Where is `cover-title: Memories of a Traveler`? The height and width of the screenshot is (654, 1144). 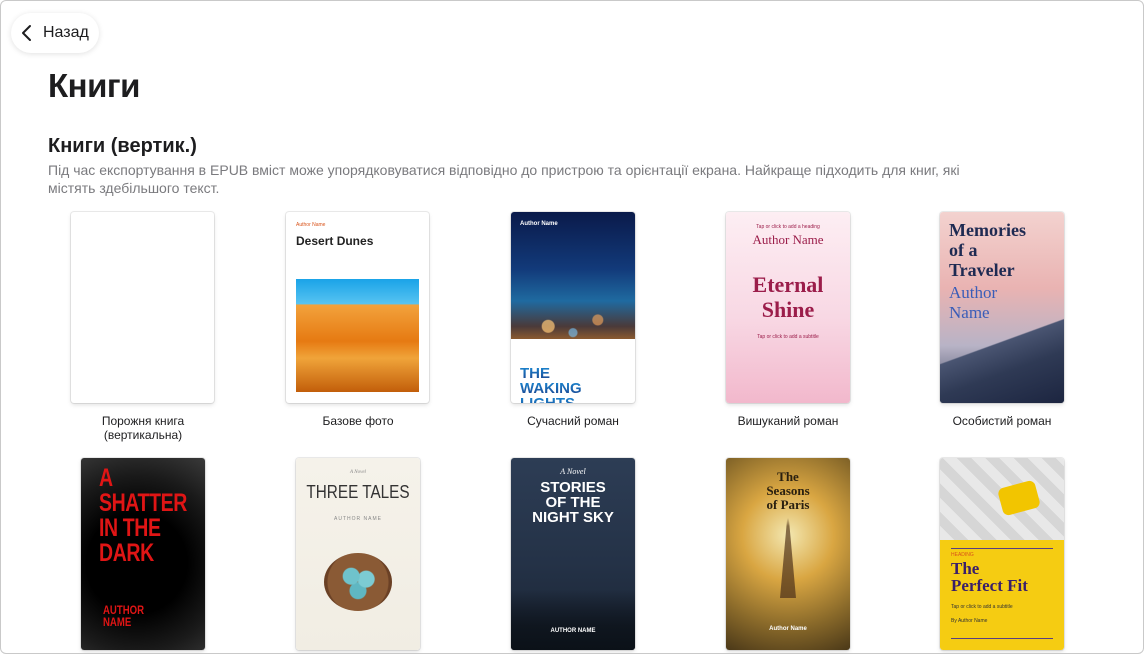 cover-title: Memories of a Traveler is located at coordinates (987, 250).